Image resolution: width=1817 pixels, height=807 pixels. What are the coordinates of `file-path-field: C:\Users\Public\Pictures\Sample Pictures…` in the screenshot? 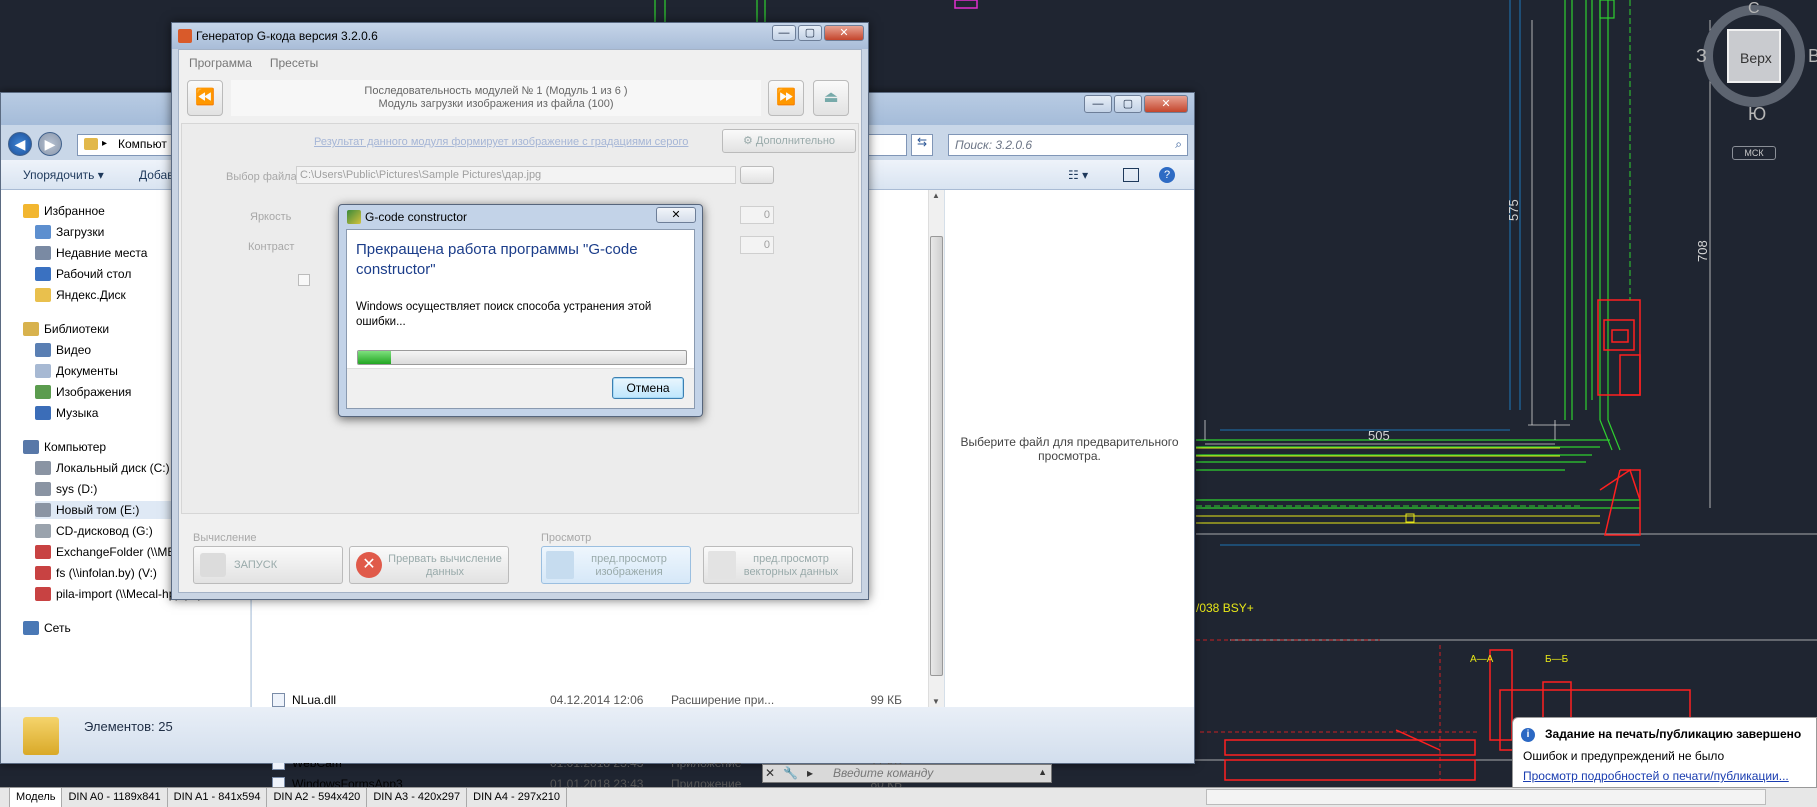 It's located at (516, 175).